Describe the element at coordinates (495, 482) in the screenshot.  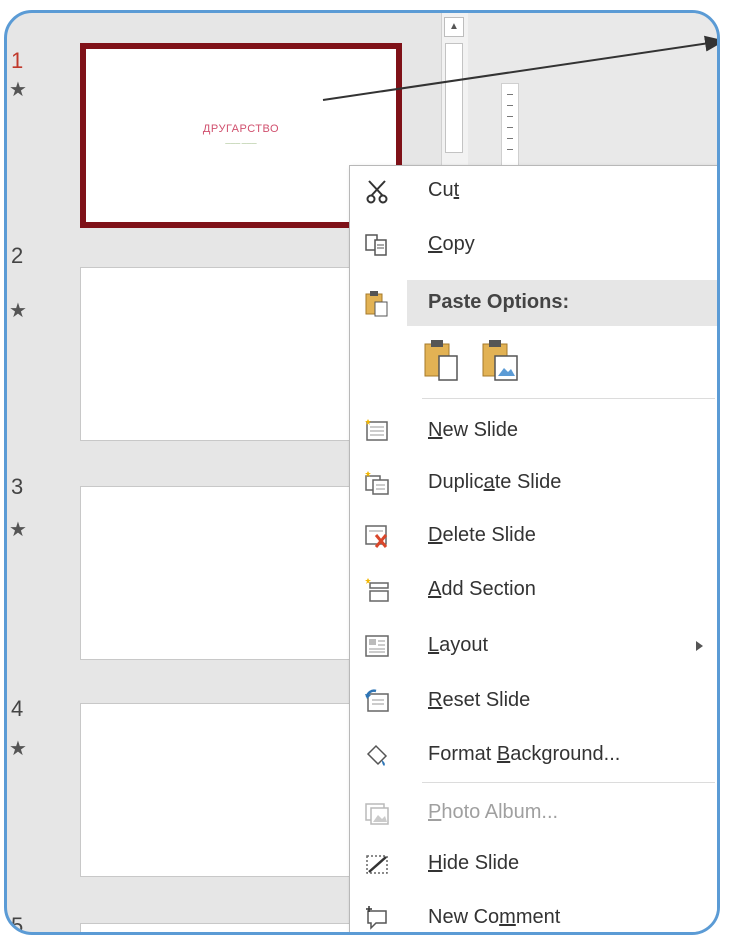
I see `duplicate-slide-label: Duplicate Slide` at that location.